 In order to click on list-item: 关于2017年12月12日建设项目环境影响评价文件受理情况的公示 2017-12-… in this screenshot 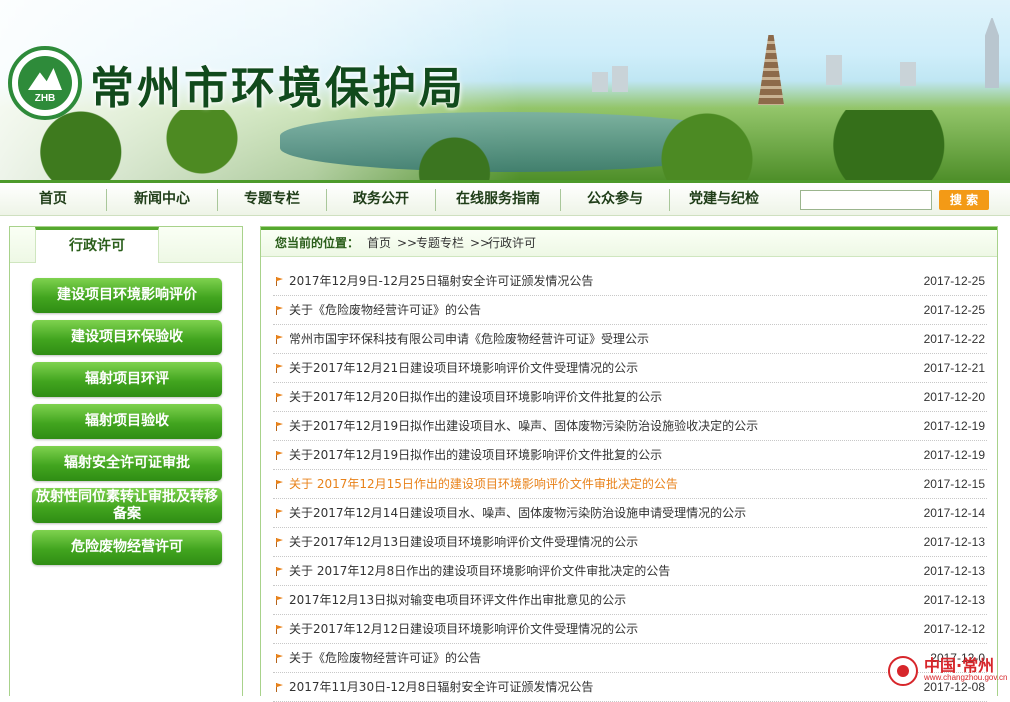, I will do `click(630, 629)`.